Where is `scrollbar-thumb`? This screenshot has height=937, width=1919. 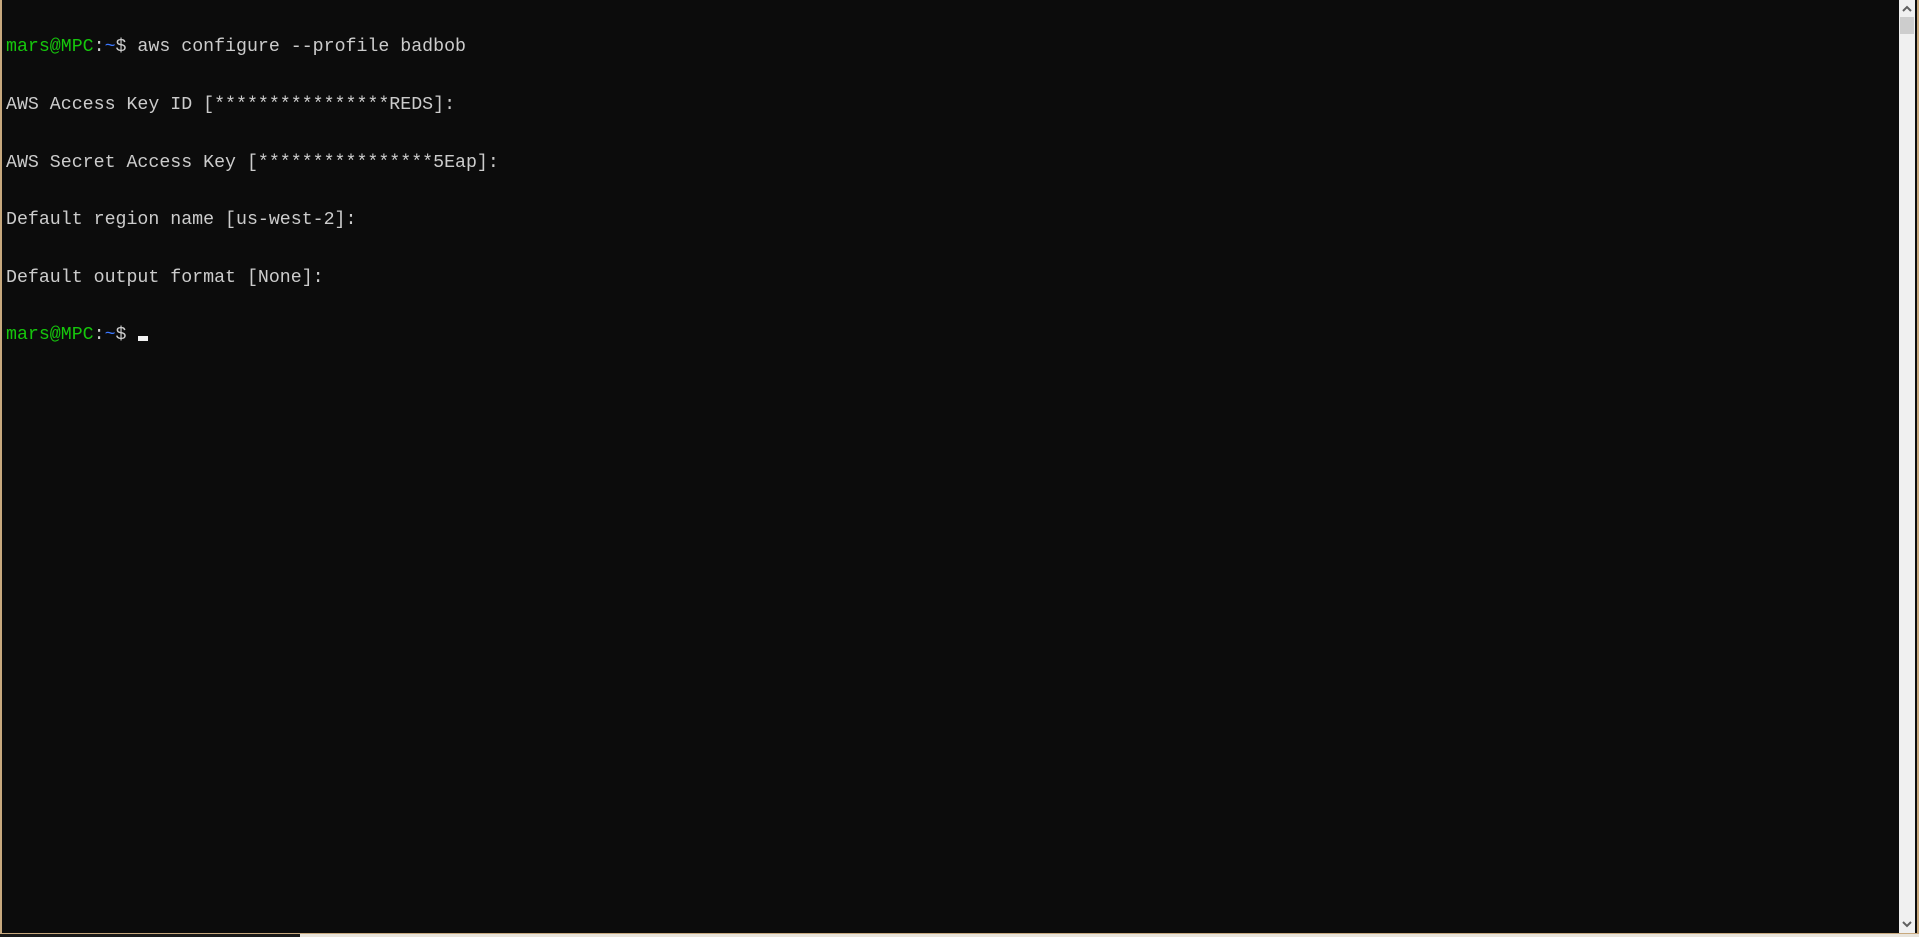
scrollbar-thumb is located at coordinates (1907, 25).